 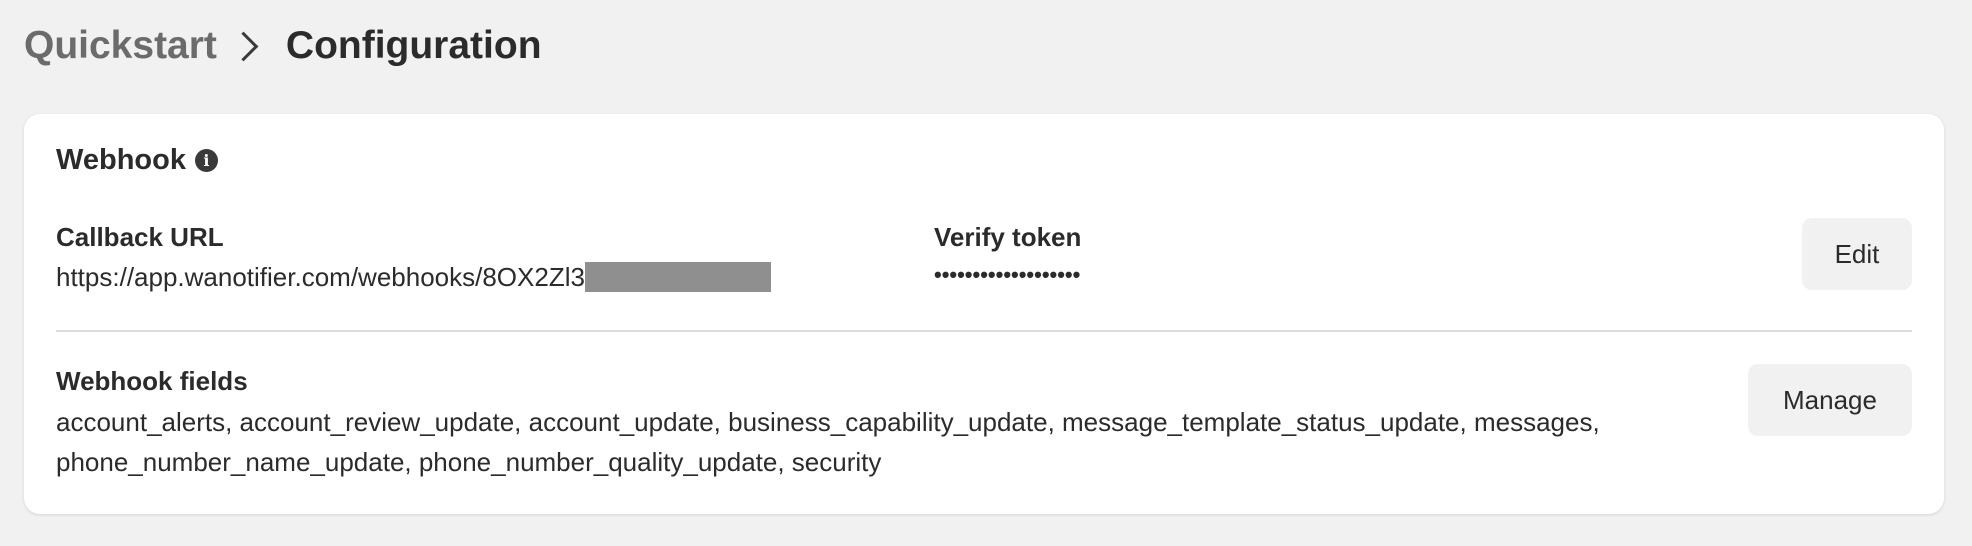 What do you see at coordinates (1830, 400) in the screenshot?
I see `manage-button: Manage` at bounding box center [1830, 400].